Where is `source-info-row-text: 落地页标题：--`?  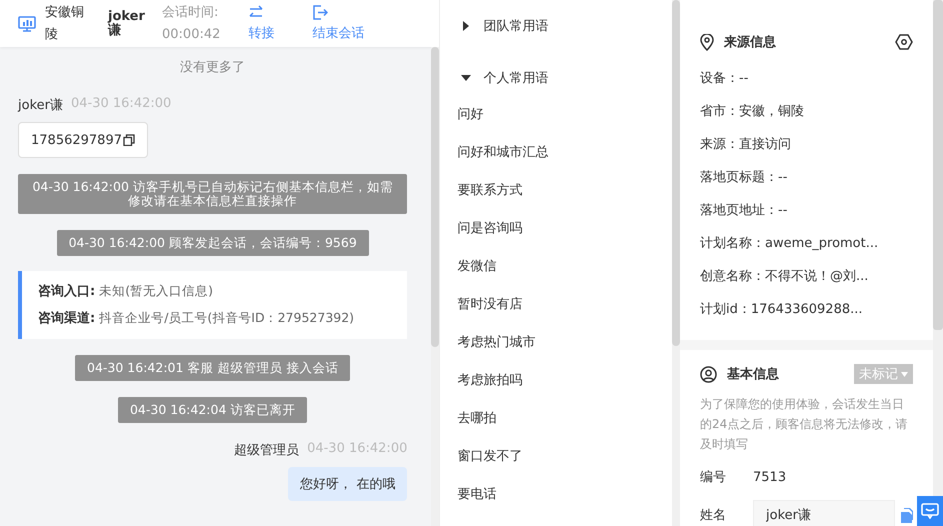
source-info-row-text: 落地页标题：-- is located at coordinates (744, 178).